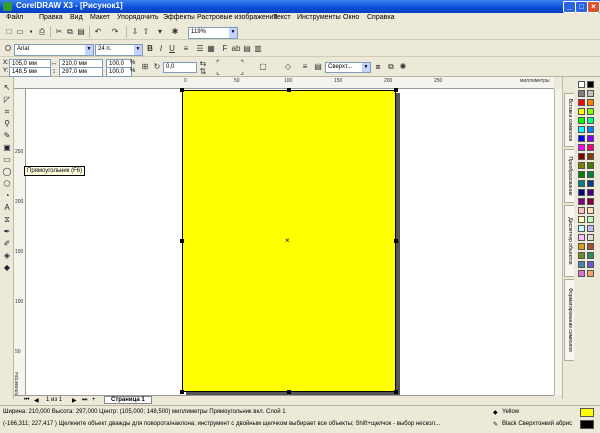  Describe the element at coordinates (7, 196) in the screenshot. I see `basic-shapes-icon: ◔` at that location.